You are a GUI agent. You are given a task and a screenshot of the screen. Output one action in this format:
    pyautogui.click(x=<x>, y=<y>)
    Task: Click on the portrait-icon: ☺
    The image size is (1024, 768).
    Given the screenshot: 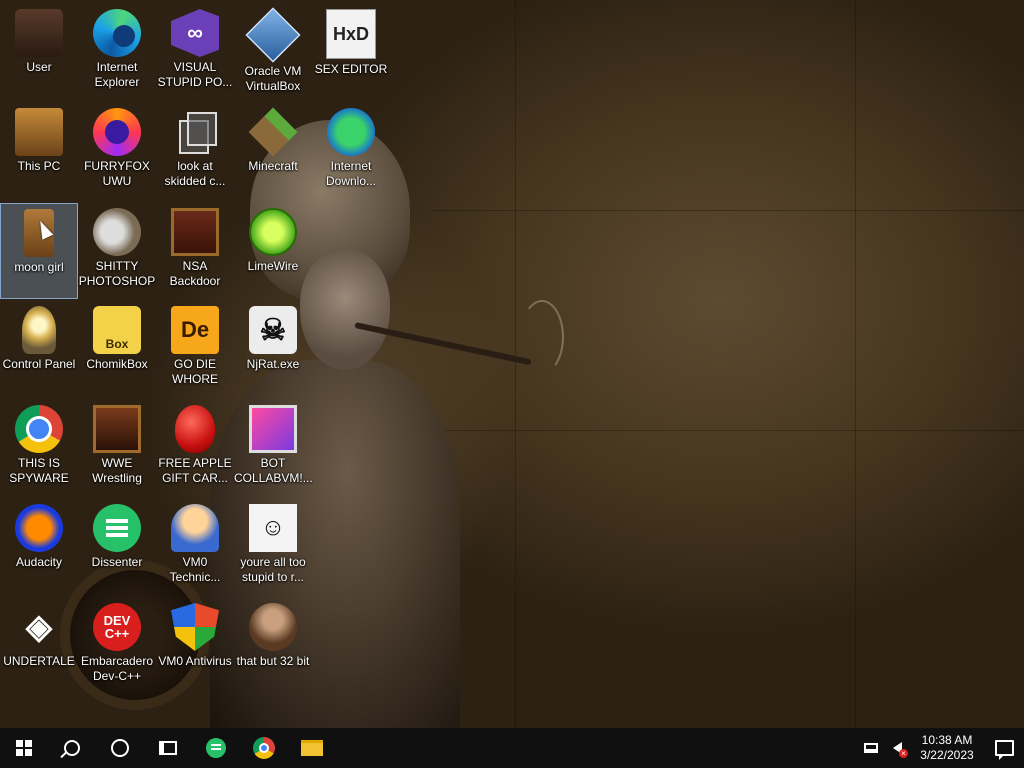 What is the action you would take?
    pyautogui.click(x=273, y=528)
    